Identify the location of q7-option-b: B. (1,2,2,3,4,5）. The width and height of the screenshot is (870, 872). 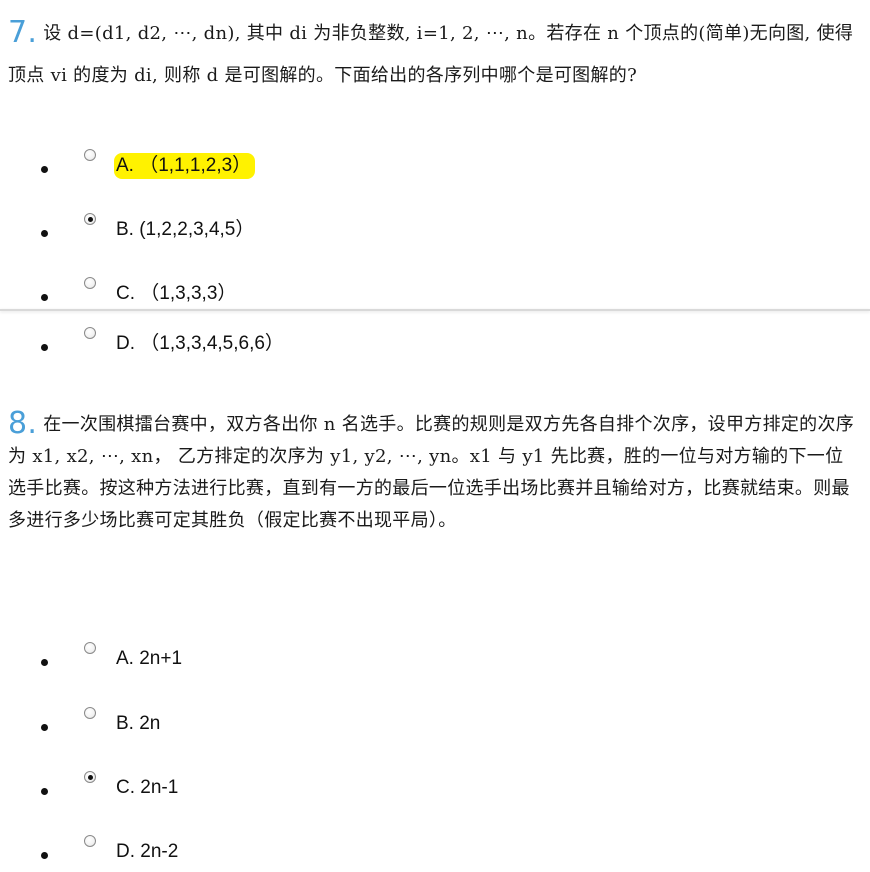
(300, 231).